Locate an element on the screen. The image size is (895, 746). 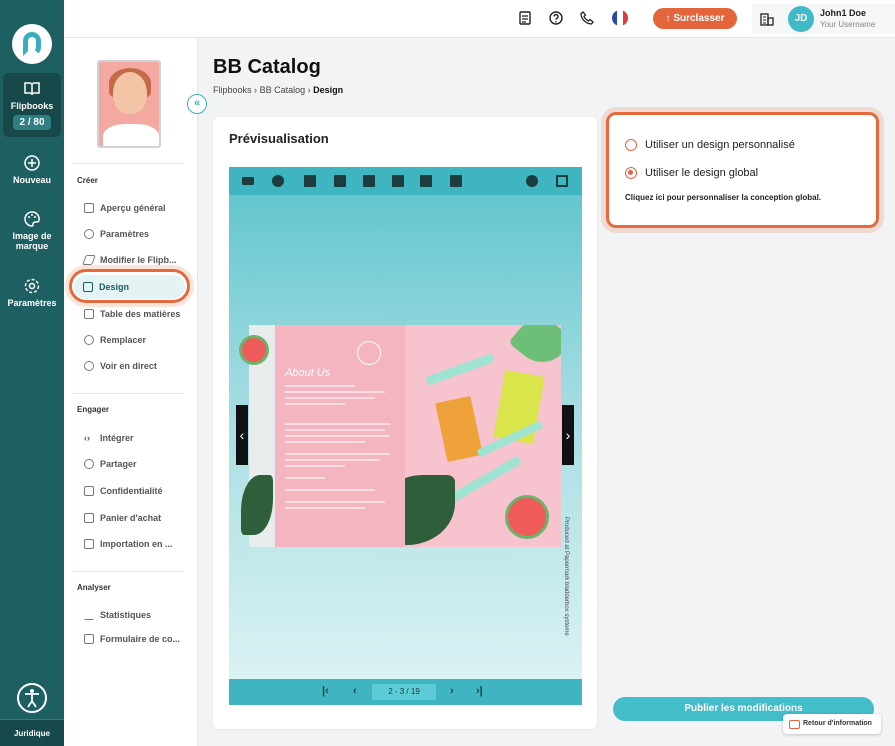
prev-page-arrow: ‹ is located at coordinates (242, 435).